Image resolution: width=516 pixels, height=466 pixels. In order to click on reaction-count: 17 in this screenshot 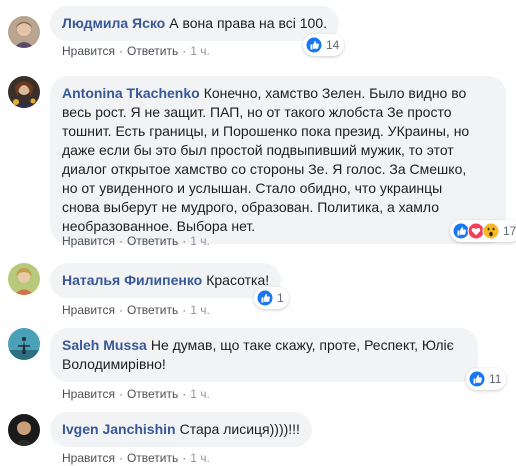, I will do `click(509, 231)`.